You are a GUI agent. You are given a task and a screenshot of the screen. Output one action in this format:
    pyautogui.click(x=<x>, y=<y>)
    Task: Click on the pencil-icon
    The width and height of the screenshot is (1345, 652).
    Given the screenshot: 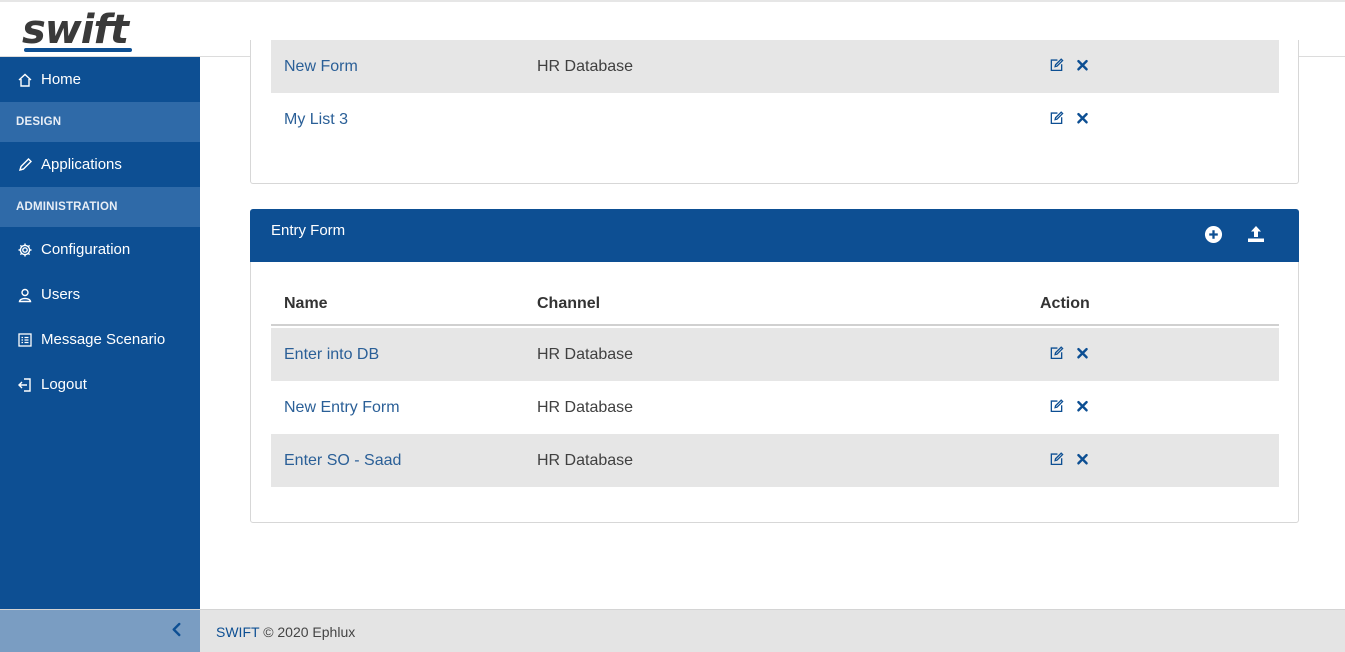 What is the action you would take?
    pyautogui.click(x=25, y=165)
    